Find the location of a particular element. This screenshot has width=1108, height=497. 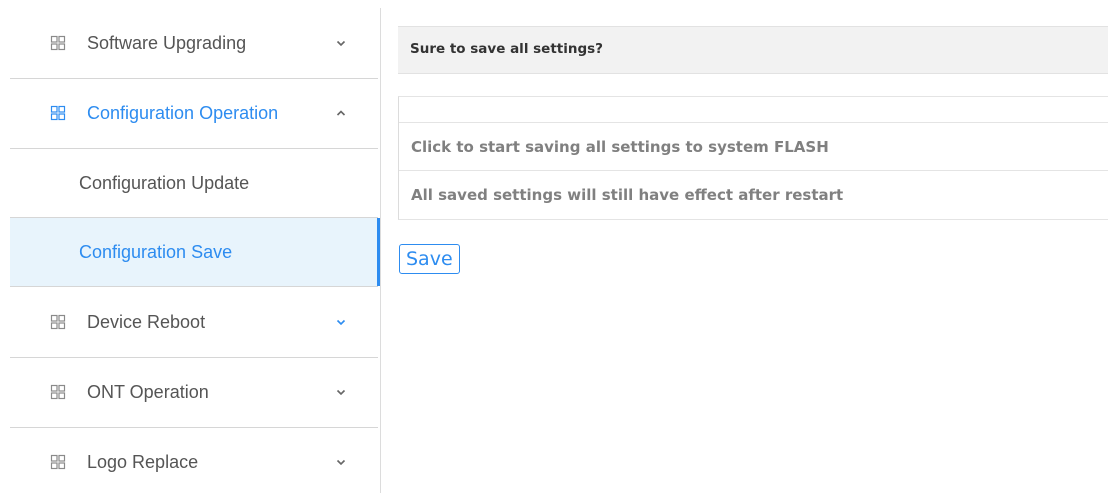

sidebar-group-device-reboot: Device Reboot is located at coordinates (194, 322).